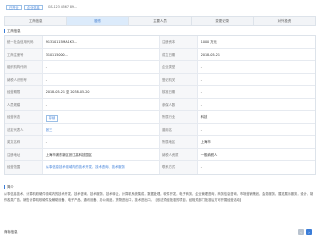 This screenshot has height=240, width=320. What do you see at coordinates (12, 31) in the screenshot?
I see `section-title: 工商信息` at bounding box center [12, 31].